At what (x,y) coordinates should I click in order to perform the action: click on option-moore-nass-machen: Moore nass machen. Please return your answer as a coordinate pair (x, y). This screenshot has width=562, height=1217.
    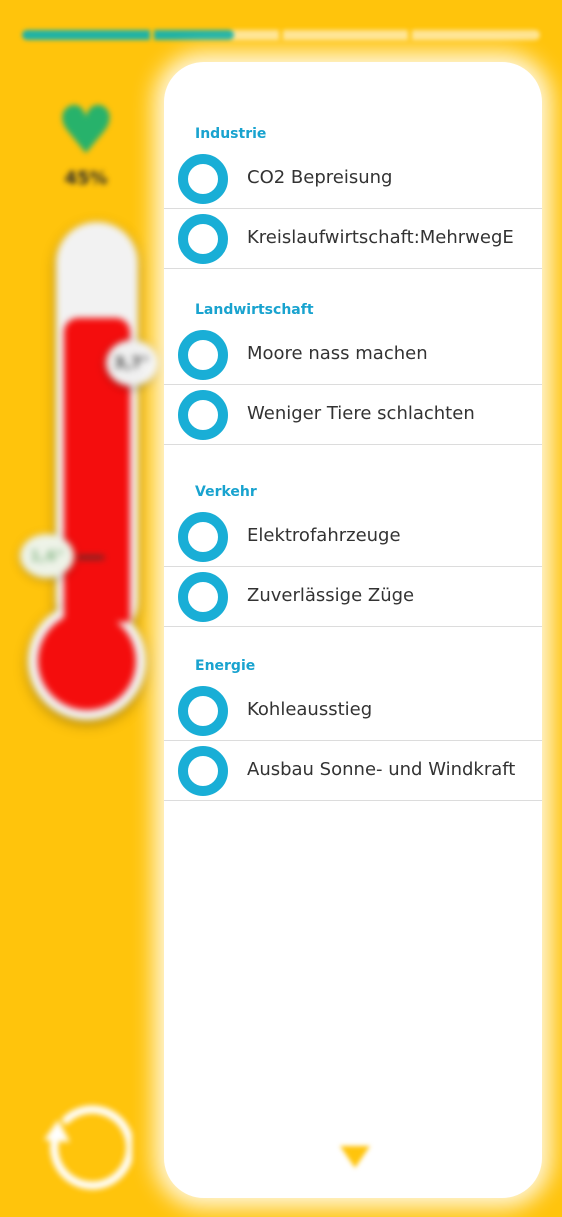
    Looking at the image, I should click on (353, 355).